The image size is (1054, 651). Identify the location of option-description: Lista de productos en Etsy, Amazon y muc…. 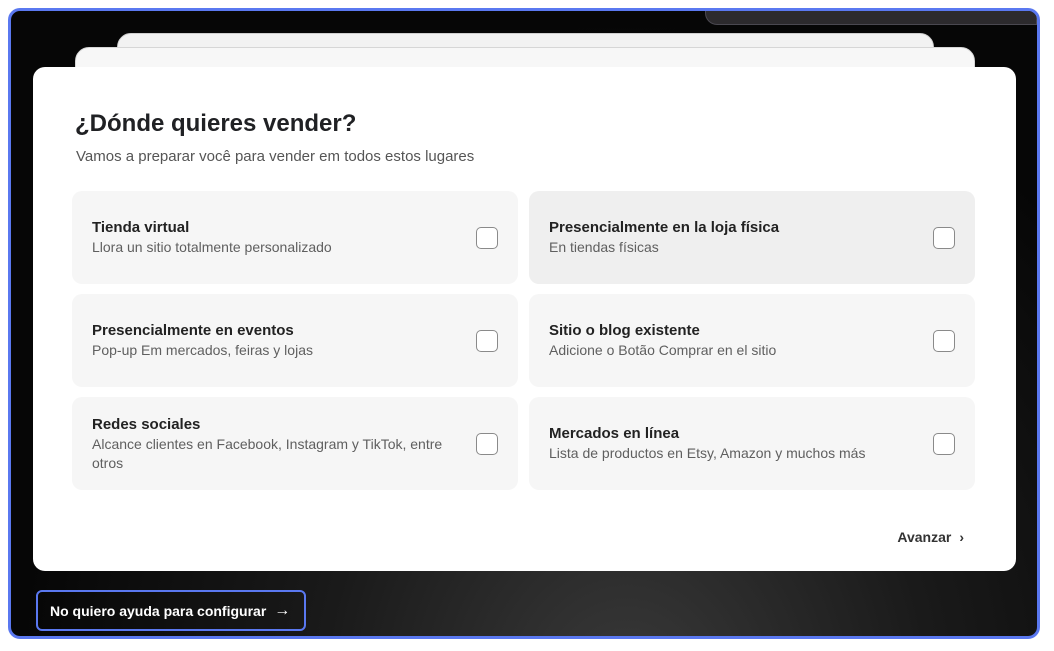
(707, 453).